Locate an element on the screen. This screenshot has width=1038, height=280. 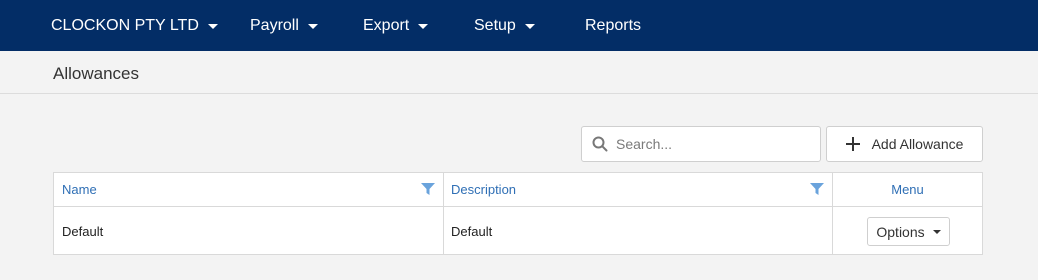
column-header-menu-label: Menu is located at coordinates (907, 189).